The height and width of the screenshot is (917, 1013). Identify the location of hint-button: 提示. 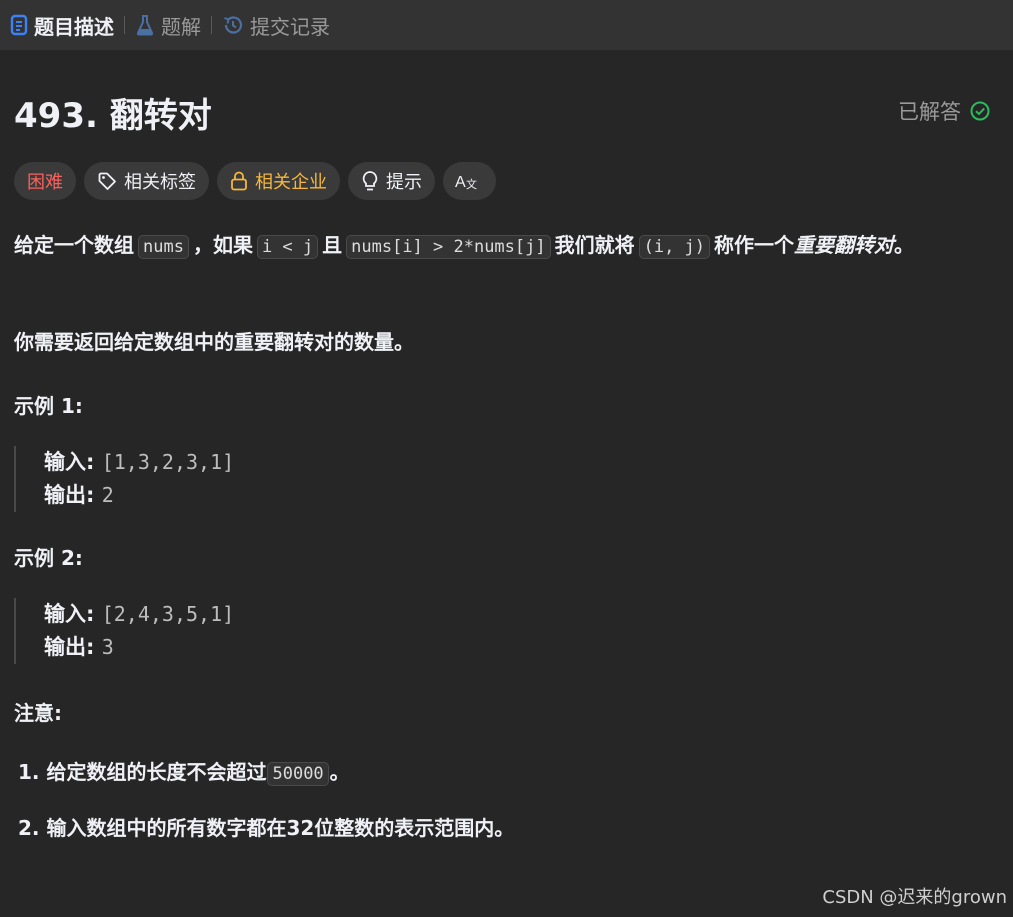
(391, 181).